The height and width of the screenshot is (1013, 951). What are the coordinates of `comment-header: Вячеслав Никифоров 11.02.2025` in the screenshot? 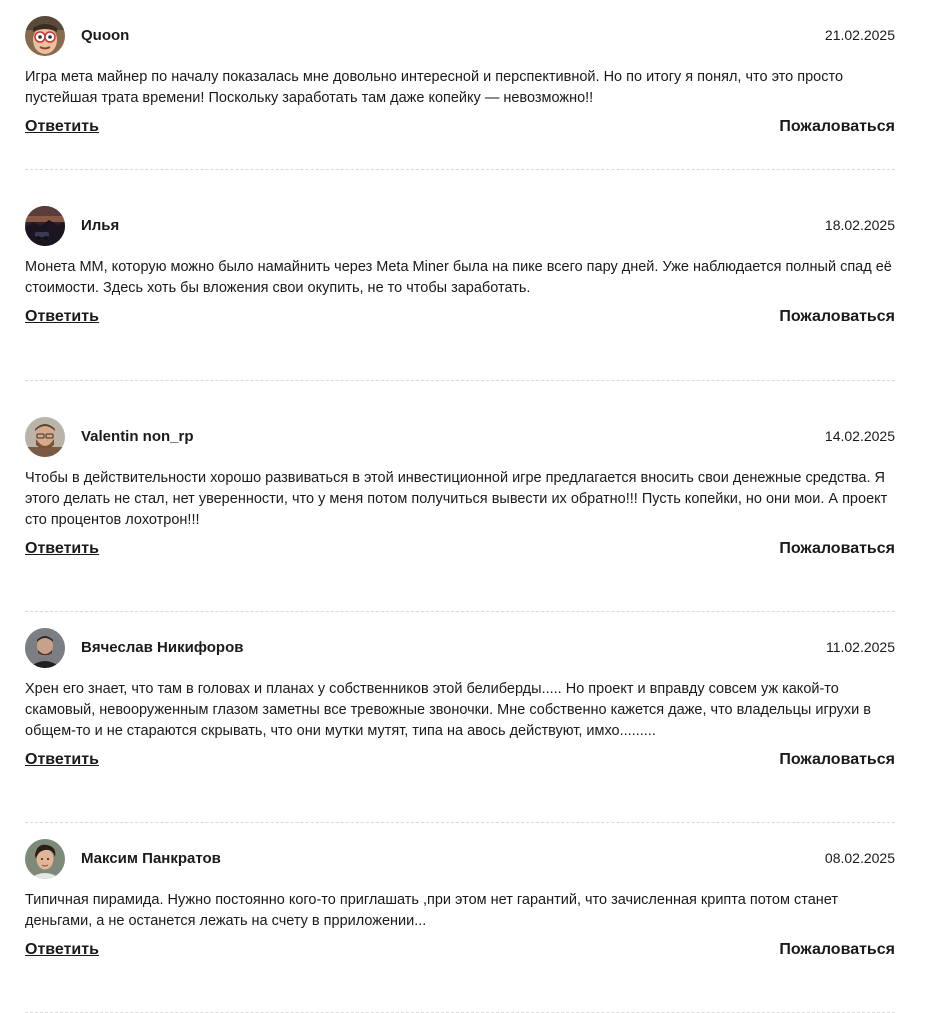 It's located at (460, 648).